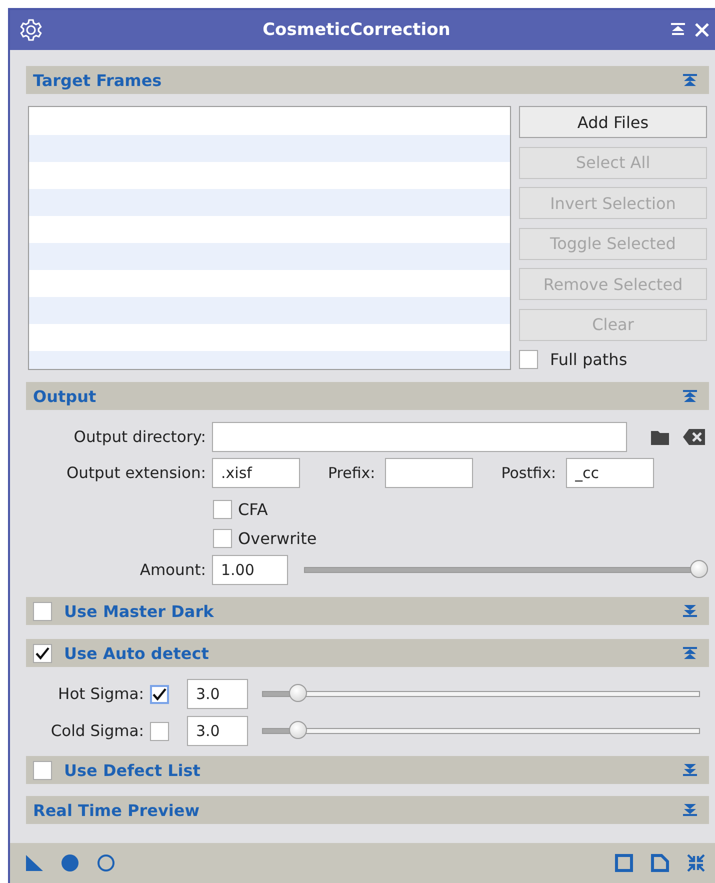 The image size is (715, 883). Describe the element at coordinates (98, 80) in the screenshot. I see `section-title: Target Frames` at that location.